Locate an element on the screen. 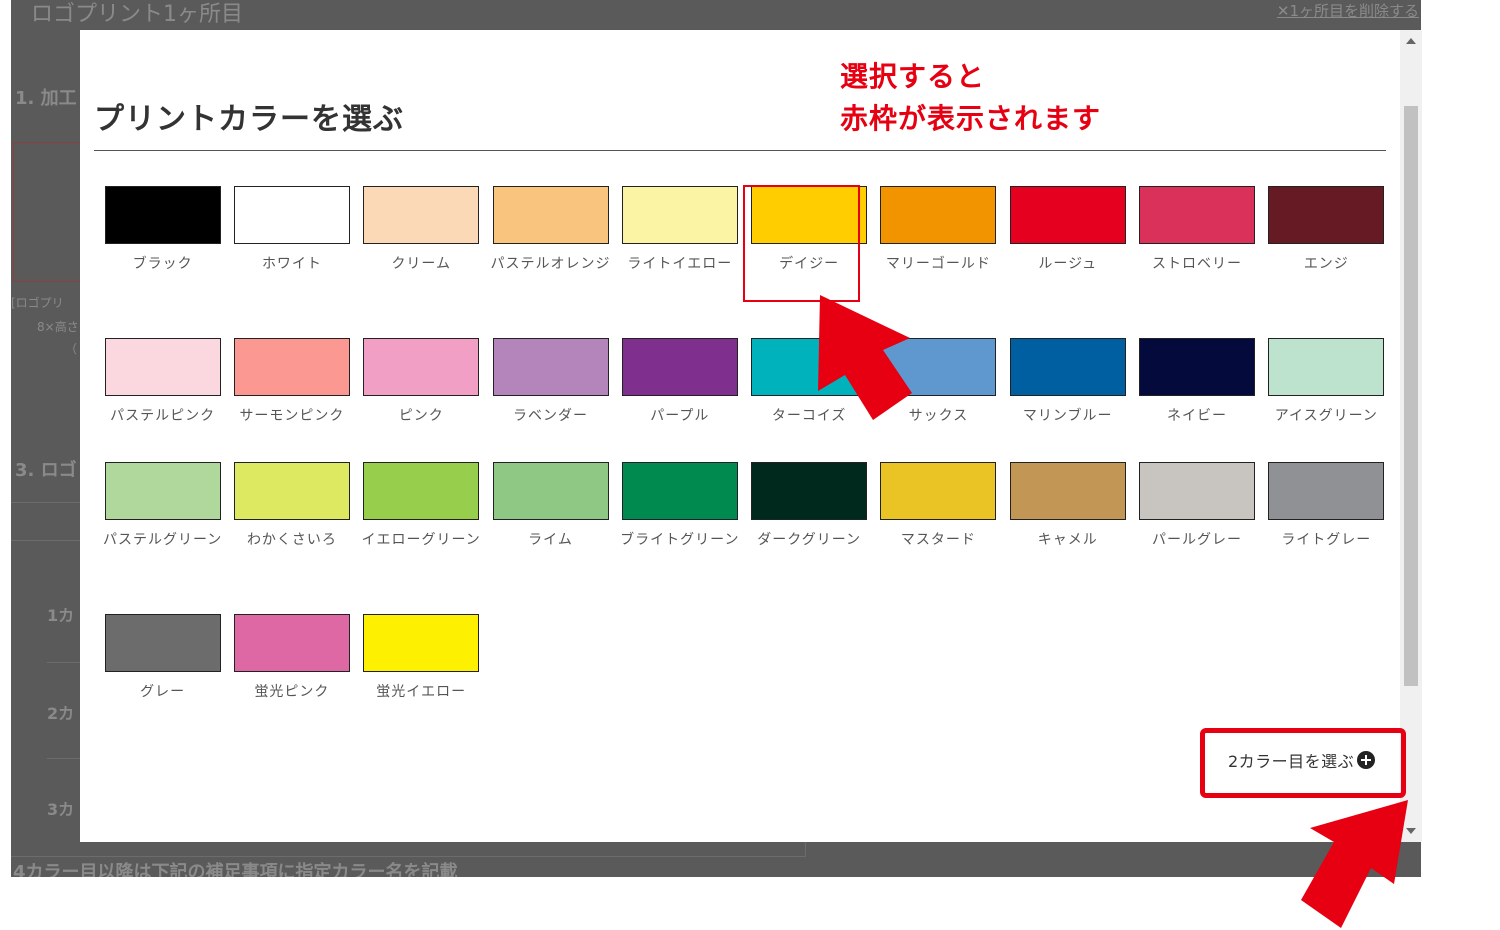  color-name-label: ダークグリーン is located at coordinates (809, 540).